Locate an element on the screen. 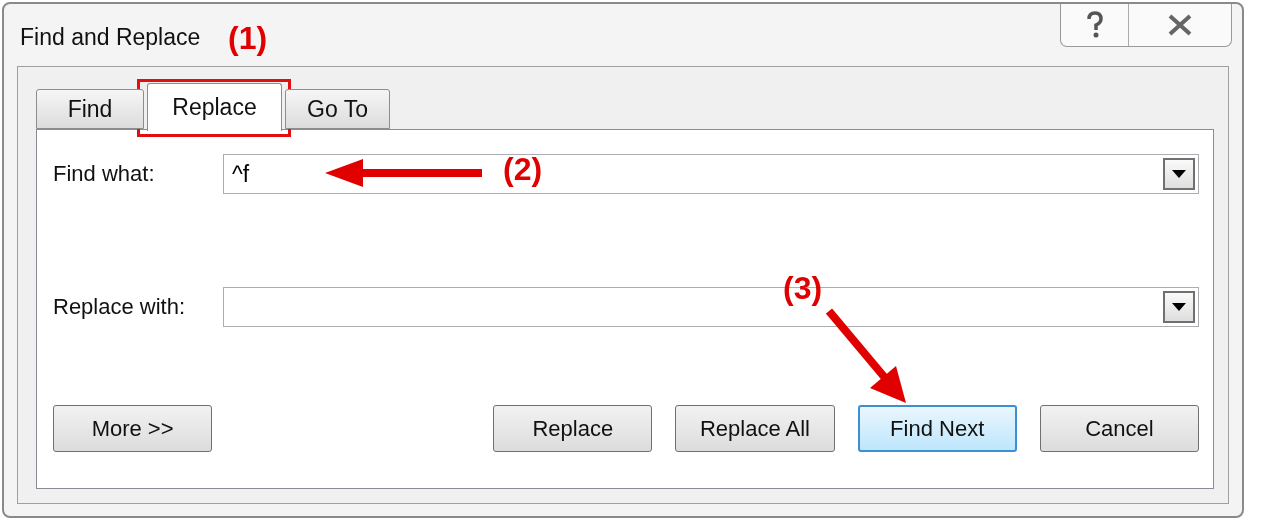  tab: Find is located at coordinates (90, 109).